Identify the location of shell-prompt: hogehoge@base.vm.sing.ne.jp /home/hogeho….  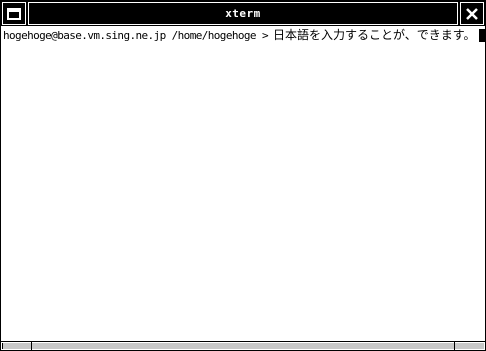
(136, 35).